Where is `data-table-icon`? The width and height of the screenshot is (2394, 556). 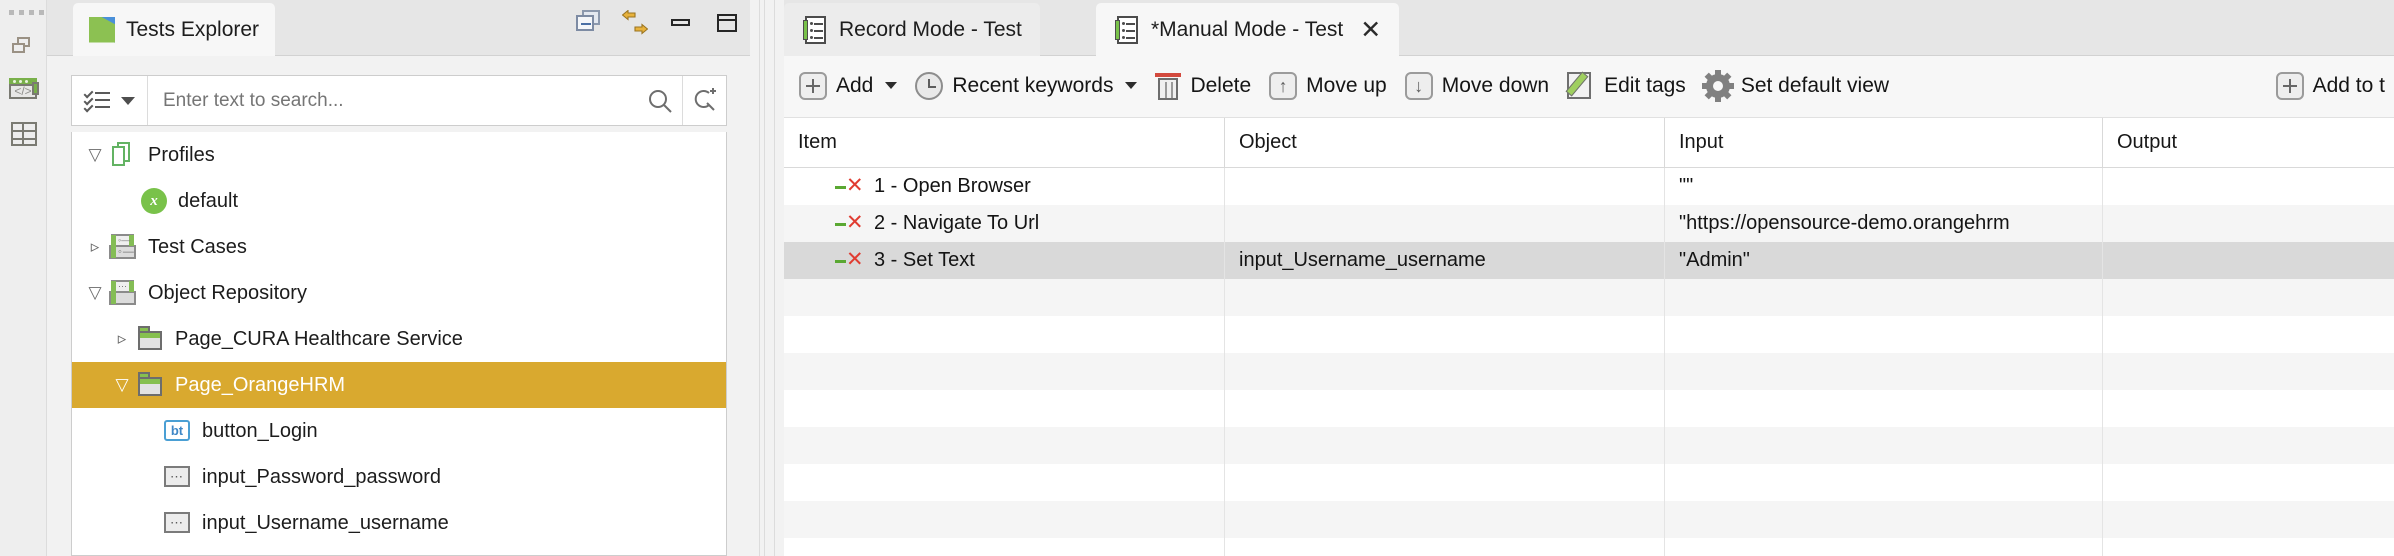
data-table-icon is located at coordinates (24, 134).